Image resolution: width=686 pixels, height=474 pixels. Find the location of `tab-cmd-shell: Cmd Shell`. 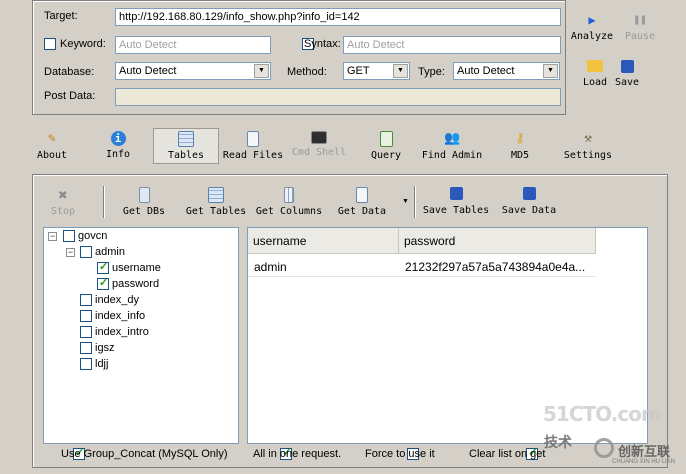

tab-cmd-shell: Cmd Shell is located at coordinates (319, 144).